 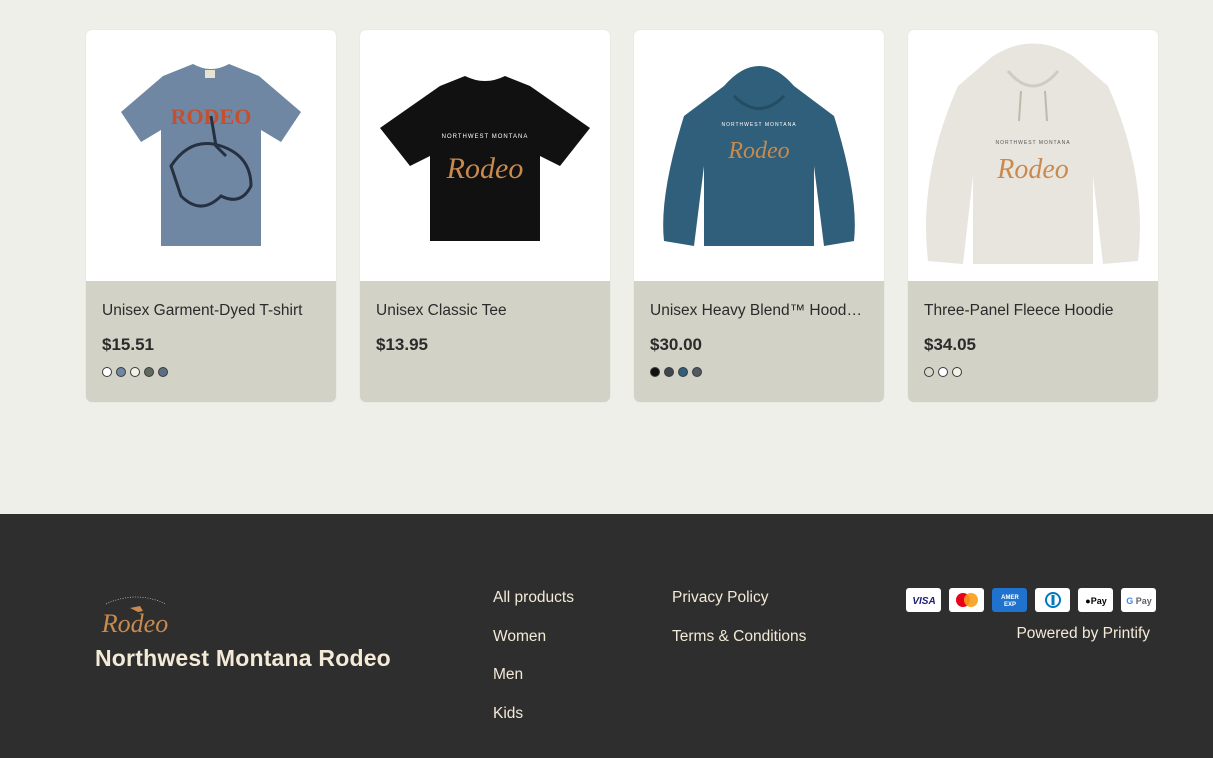 What do you see at coordinates (739, 598) in the screenshot?
I see `privacy-policy-link: Privacy Policy` at bounding box center [739, 598].